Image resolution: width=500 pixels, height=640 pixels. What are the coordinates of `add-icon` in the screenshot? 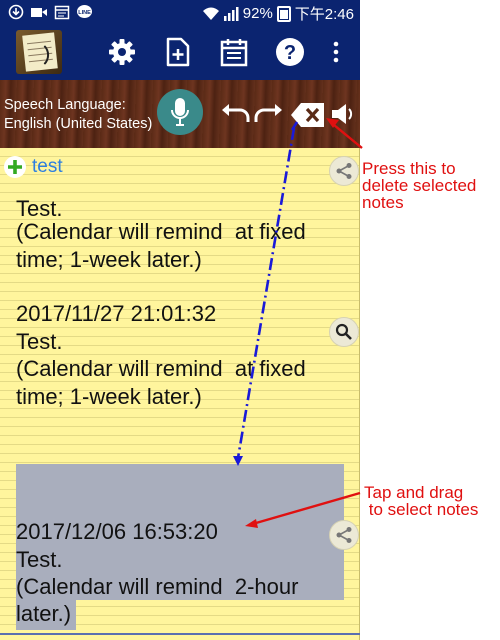 It's located at (15, 167).